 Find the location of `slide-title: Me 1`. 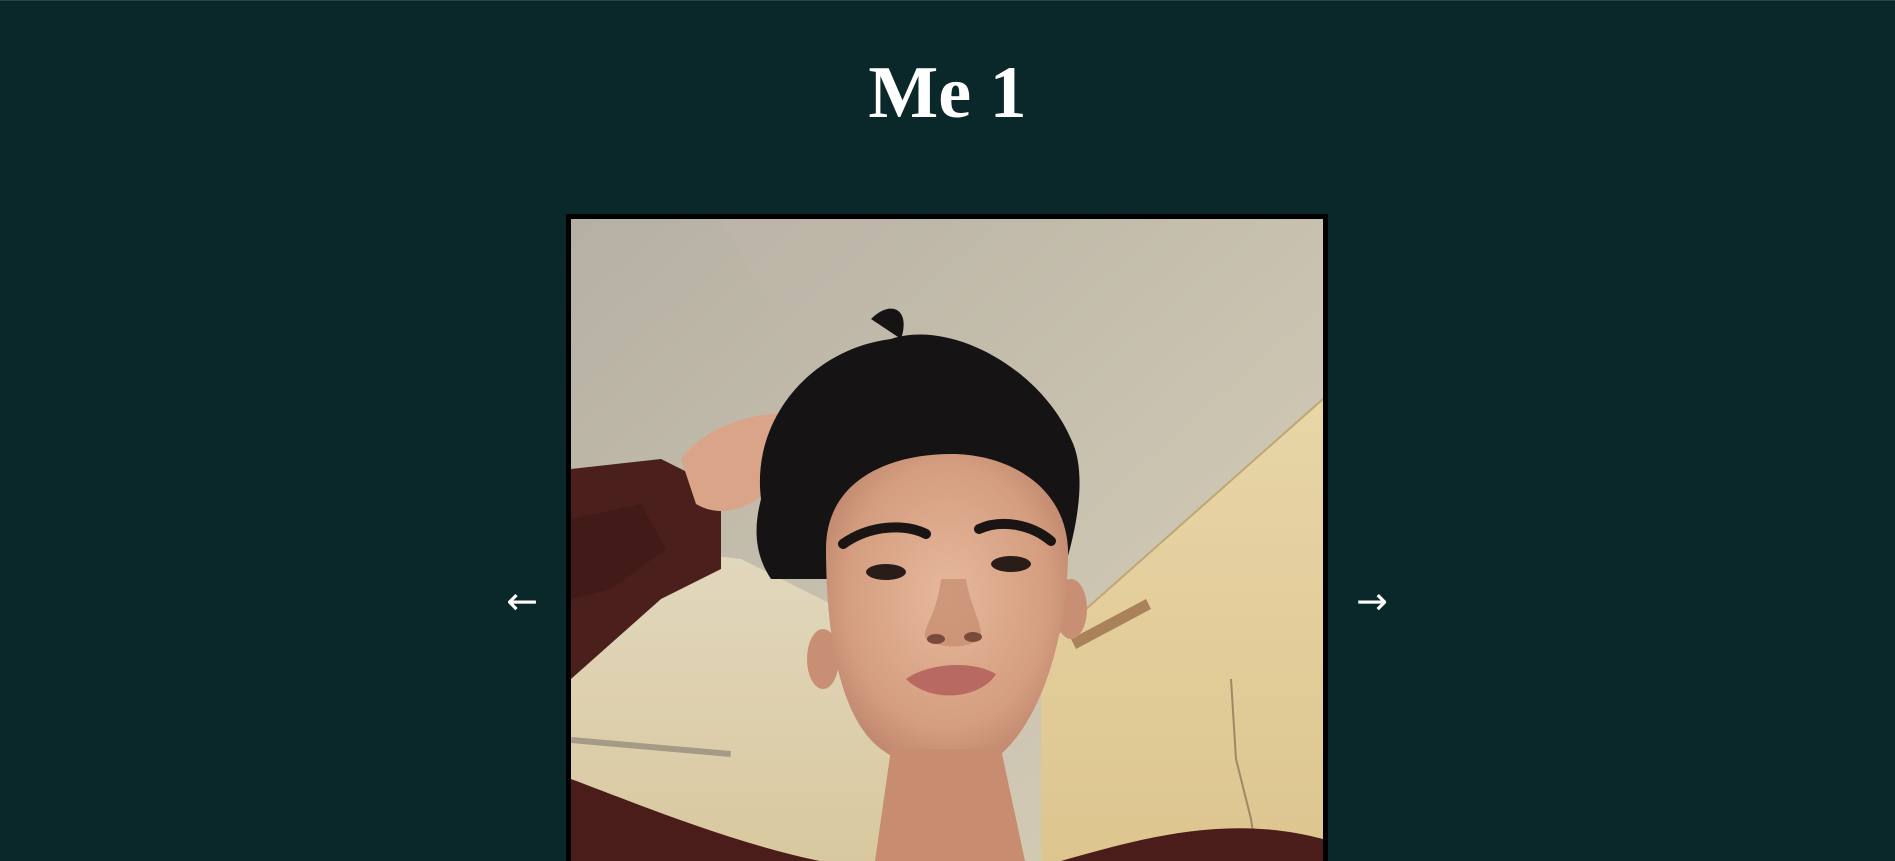

slide-title: Me 1 is located at coordinates (947, 93).